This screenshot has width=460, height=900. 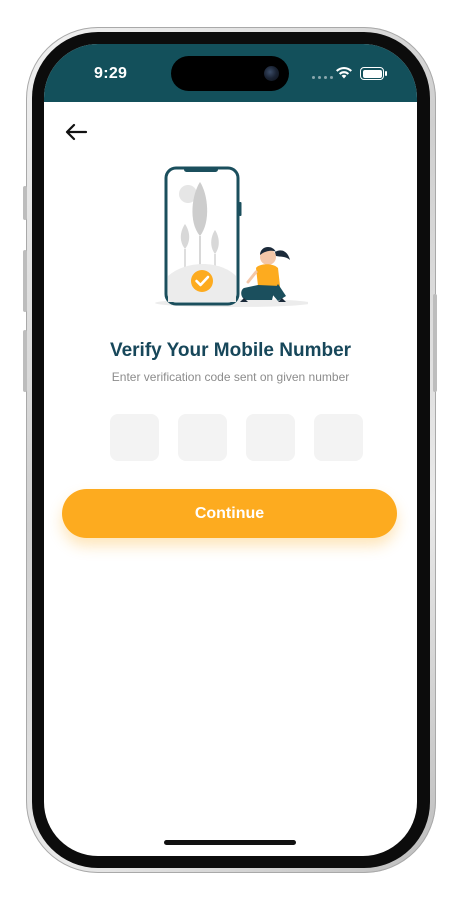 What do you see at coordinates (25, 203) in the screenshot?
I see `action-button` at bounding box center [25, 203].